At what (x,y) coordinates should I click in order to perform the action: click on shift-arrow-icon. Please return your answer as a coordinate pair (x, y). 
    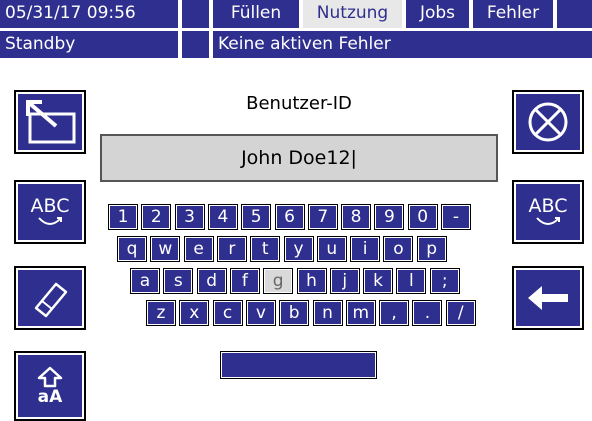
    Looking at the image, I should click on (50, 377).